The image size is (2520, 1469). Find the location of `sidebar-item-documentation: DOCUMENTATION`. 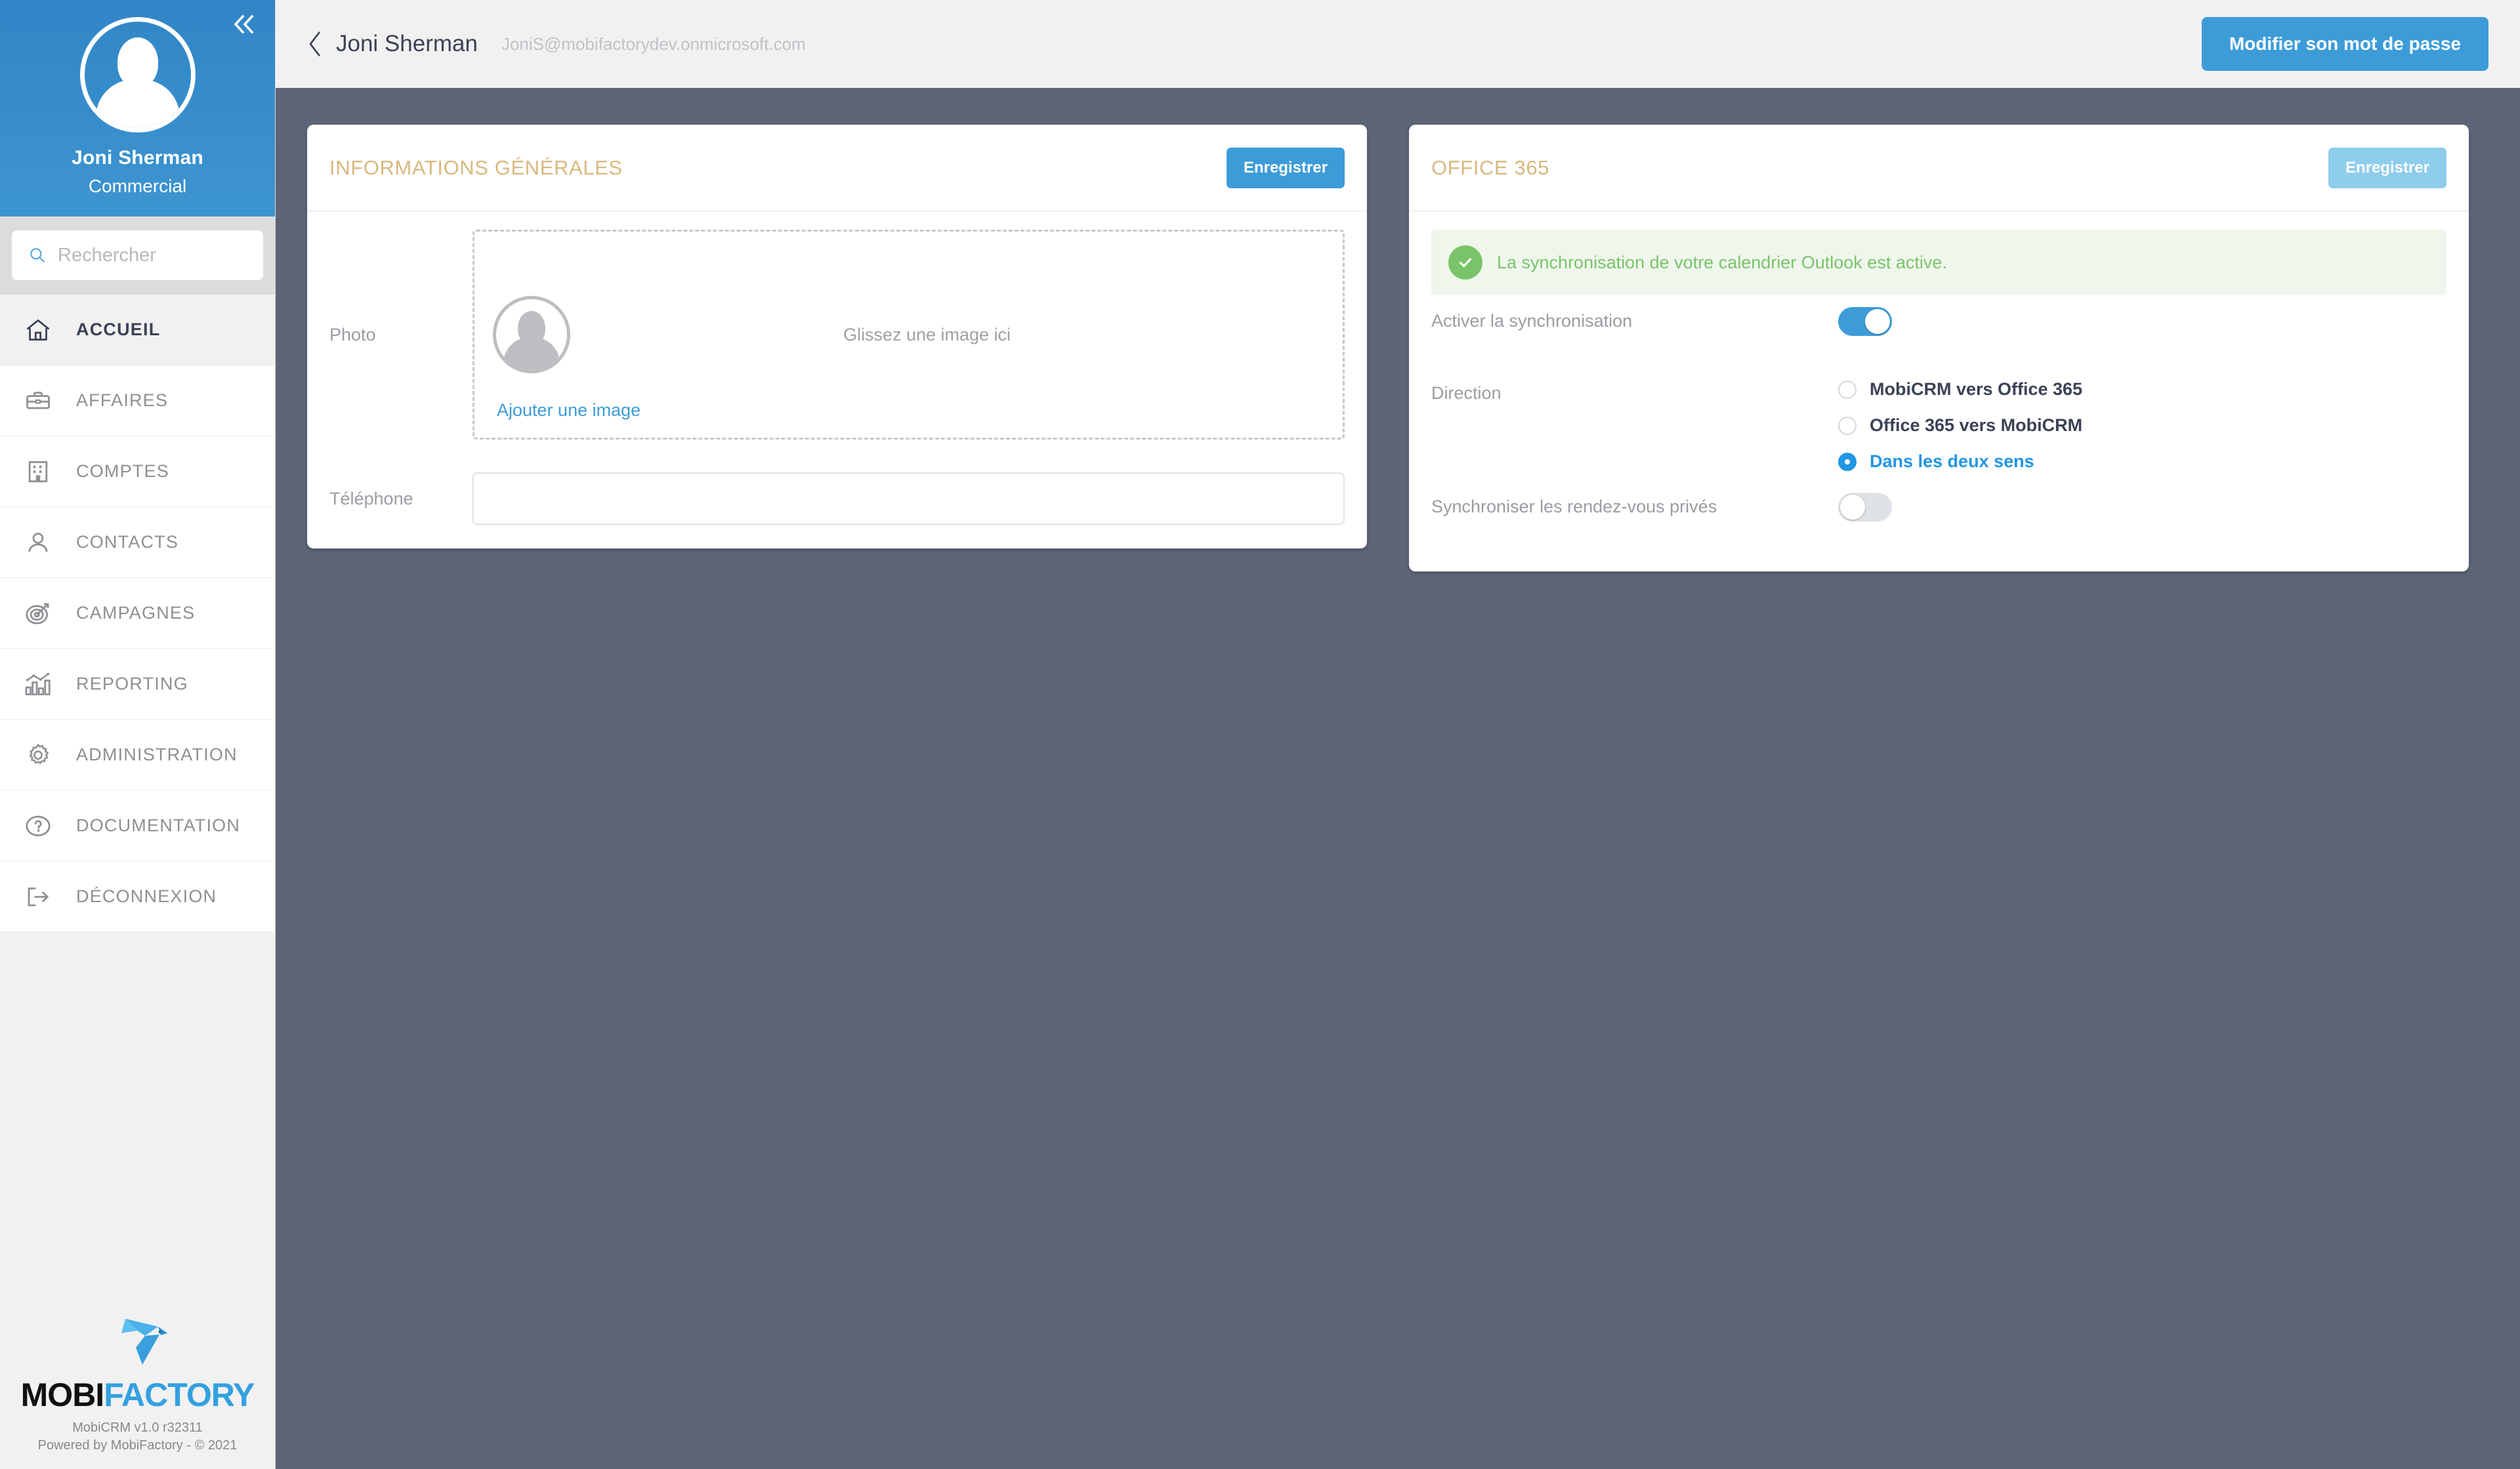

sidebar-item-documentation: DOCUMENTATION is located at coordinates (137, 826).